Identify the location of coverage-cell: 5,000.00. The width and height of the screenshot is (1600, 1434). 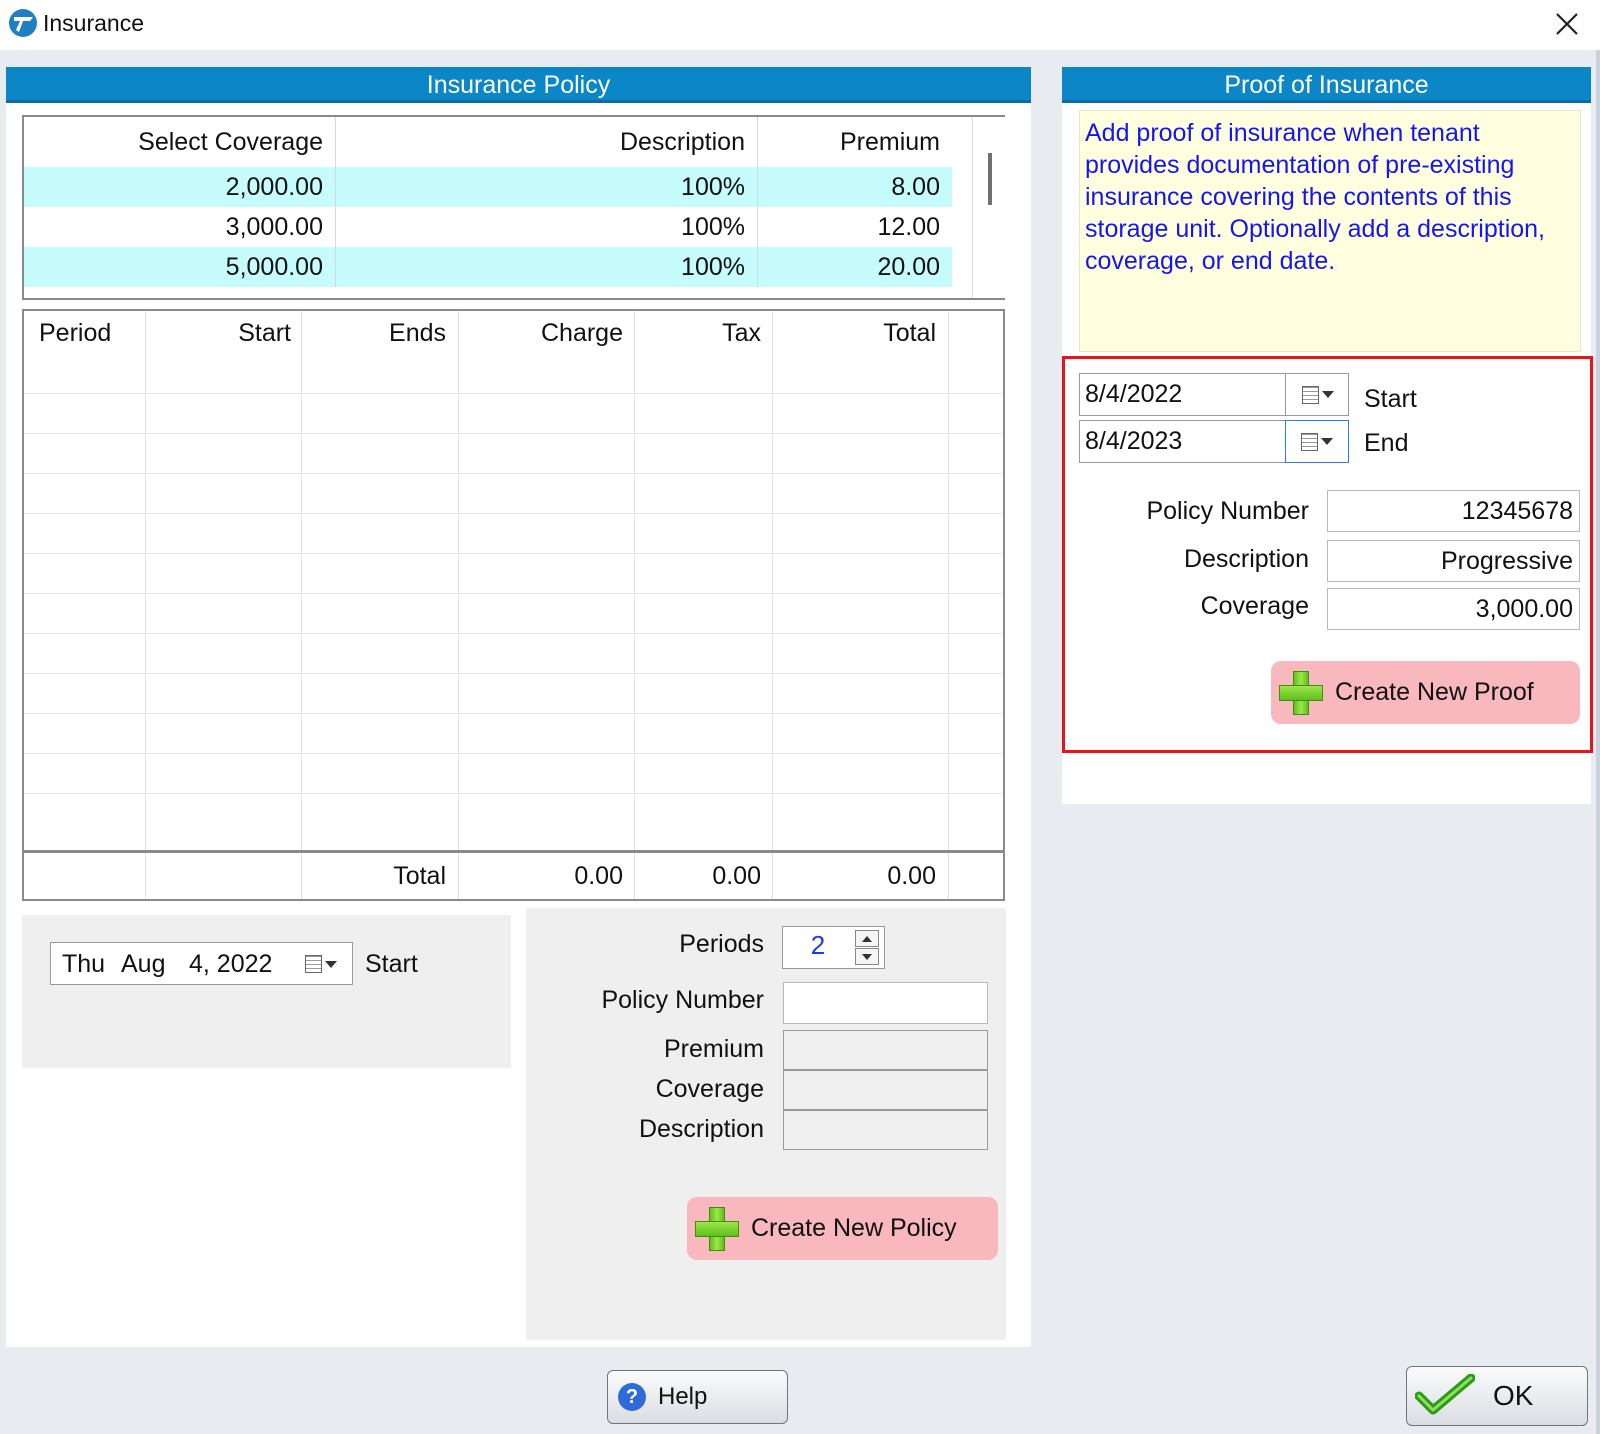
(180, 267).